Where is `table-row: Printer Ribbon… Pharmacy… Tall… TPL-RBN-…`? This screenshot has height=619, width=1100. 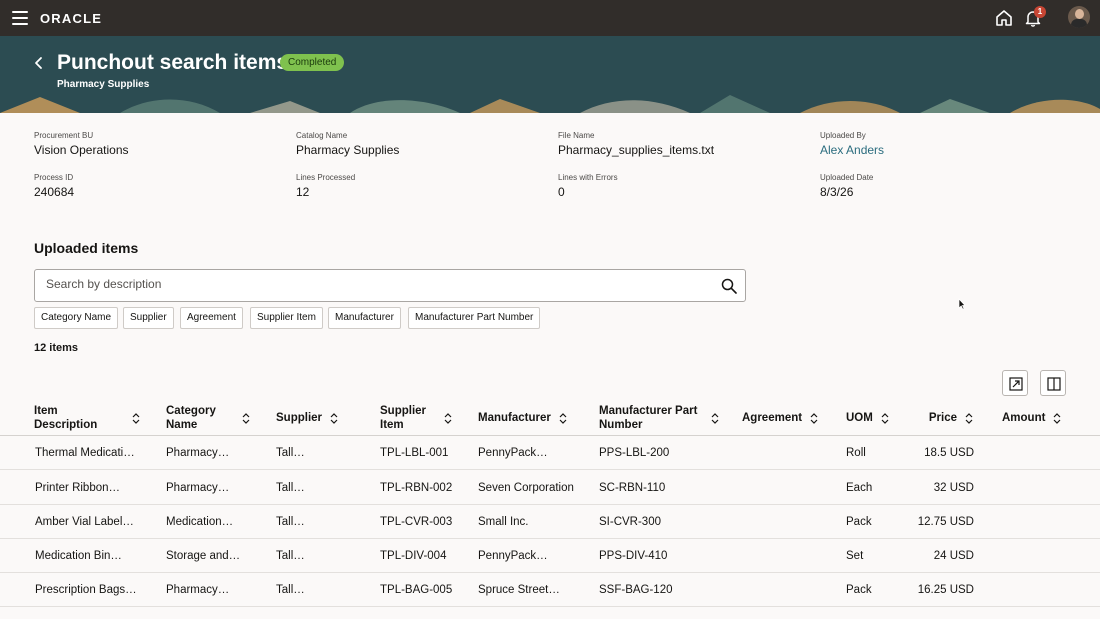 table-row: Printer Ribbon… Pharmacy… Tall… TPL-RBN-… is located at coordinates (550, 488).